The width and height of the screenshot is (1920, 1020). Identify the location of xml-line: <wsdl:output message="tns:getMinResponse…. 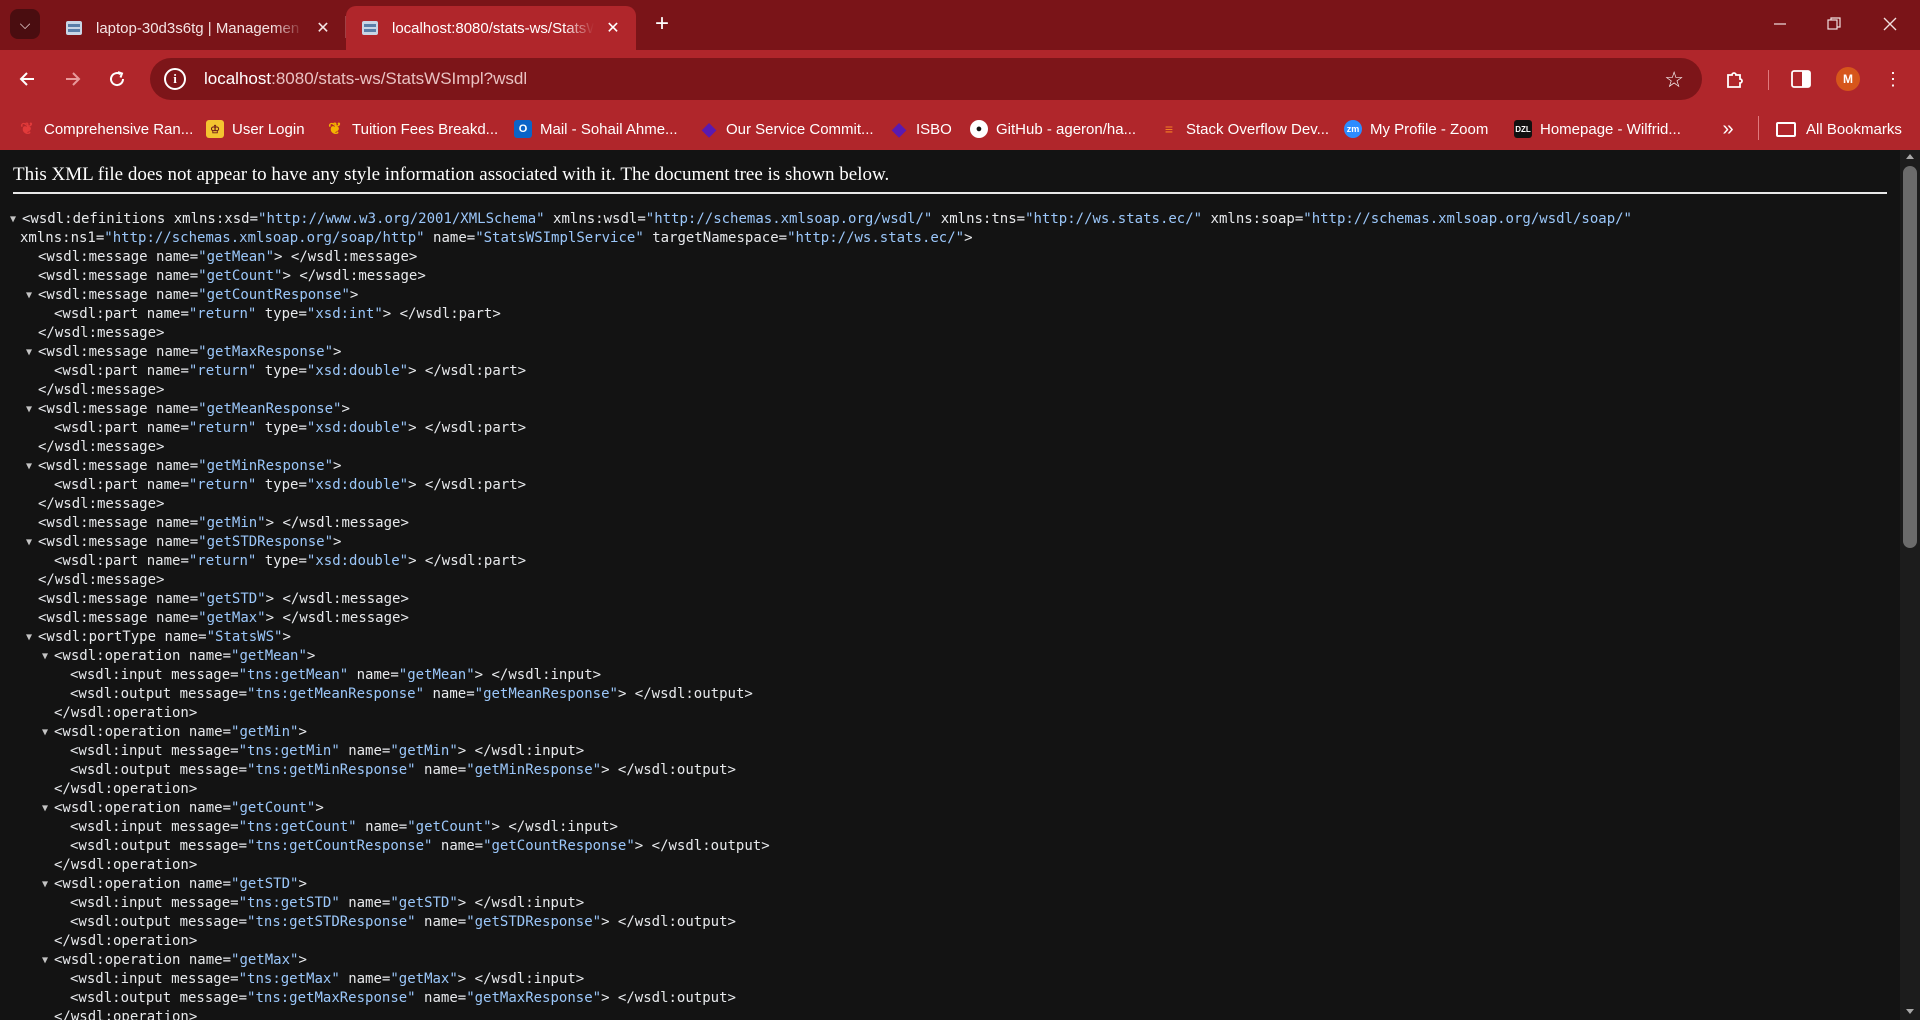
(822, 770).